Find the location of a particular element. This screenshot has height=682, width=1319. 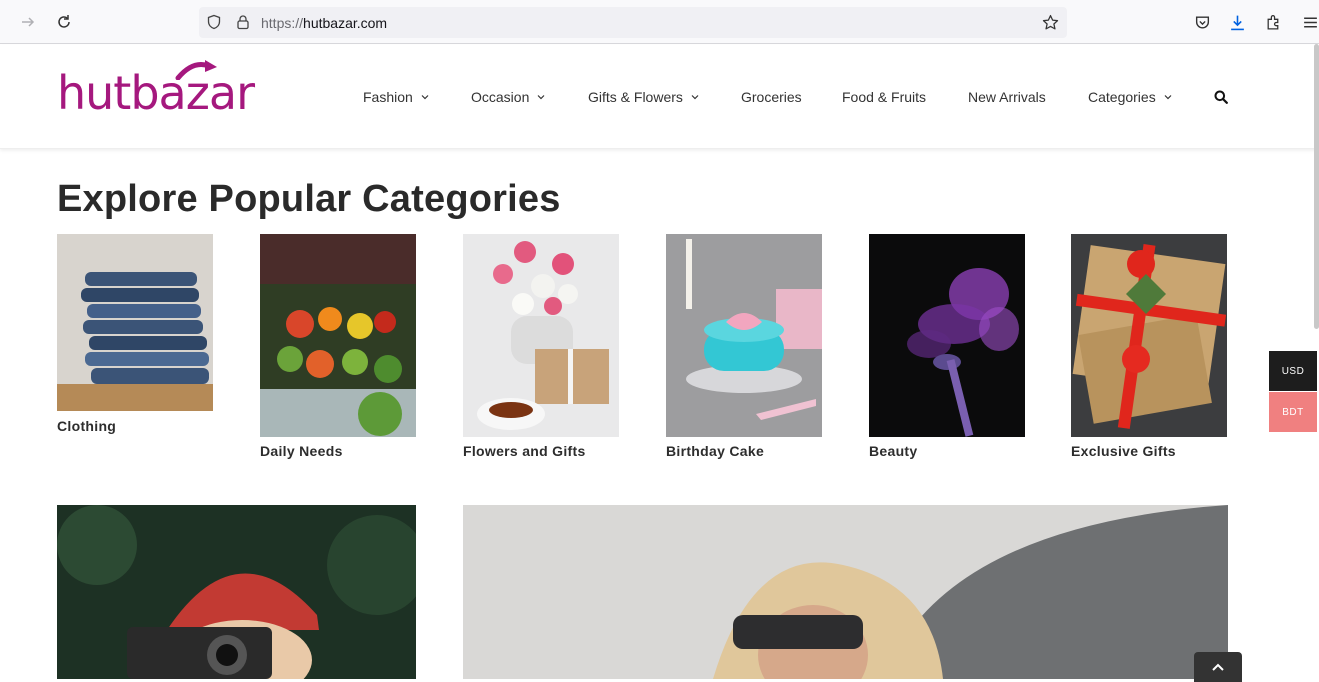

category-label: Exclusive Gifts is located at coordinates (1123, 451).